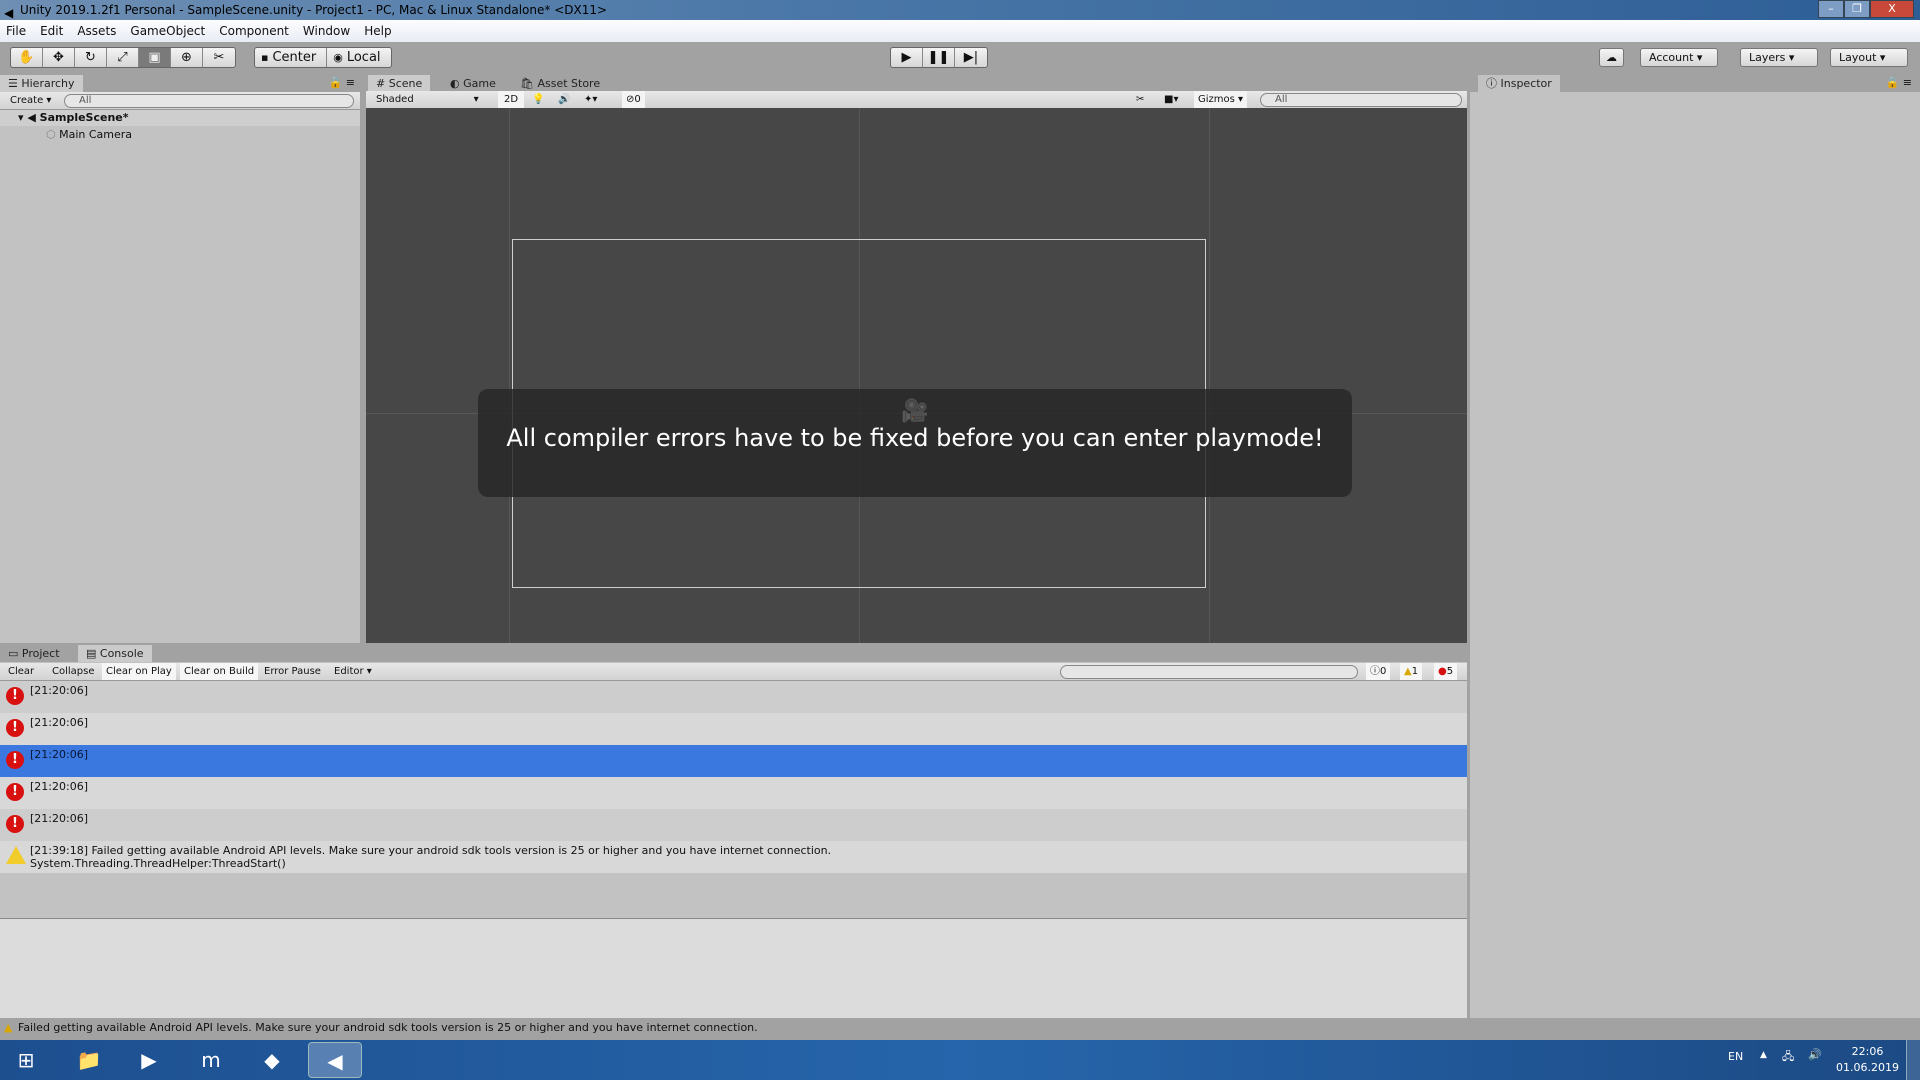  I want to click on explorer-icon: 📁, so click(89, 1060).